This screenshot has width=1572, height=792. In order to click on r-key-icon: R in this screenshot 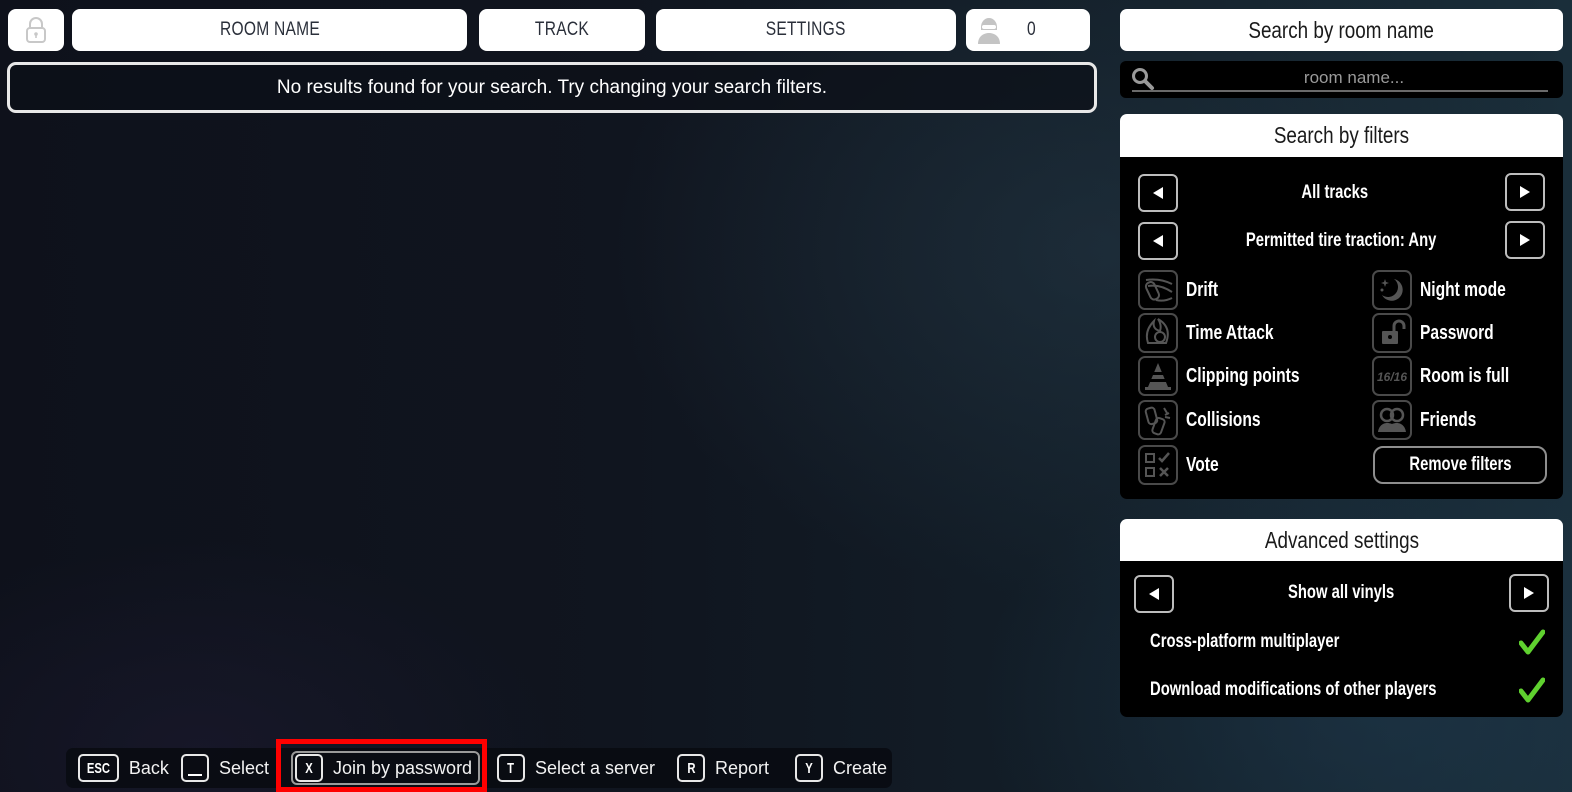, I will do `click(691, 768)`.